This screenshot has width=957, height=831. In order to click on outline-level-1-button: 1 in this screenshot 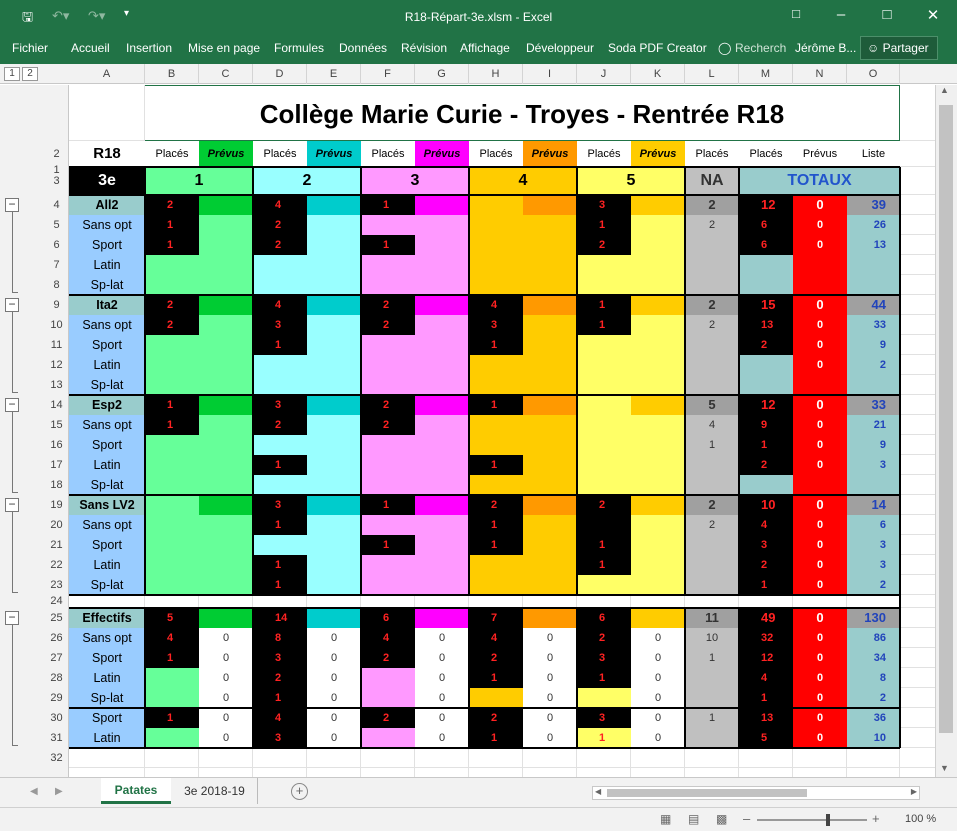, I will do `click(12, 74)`.